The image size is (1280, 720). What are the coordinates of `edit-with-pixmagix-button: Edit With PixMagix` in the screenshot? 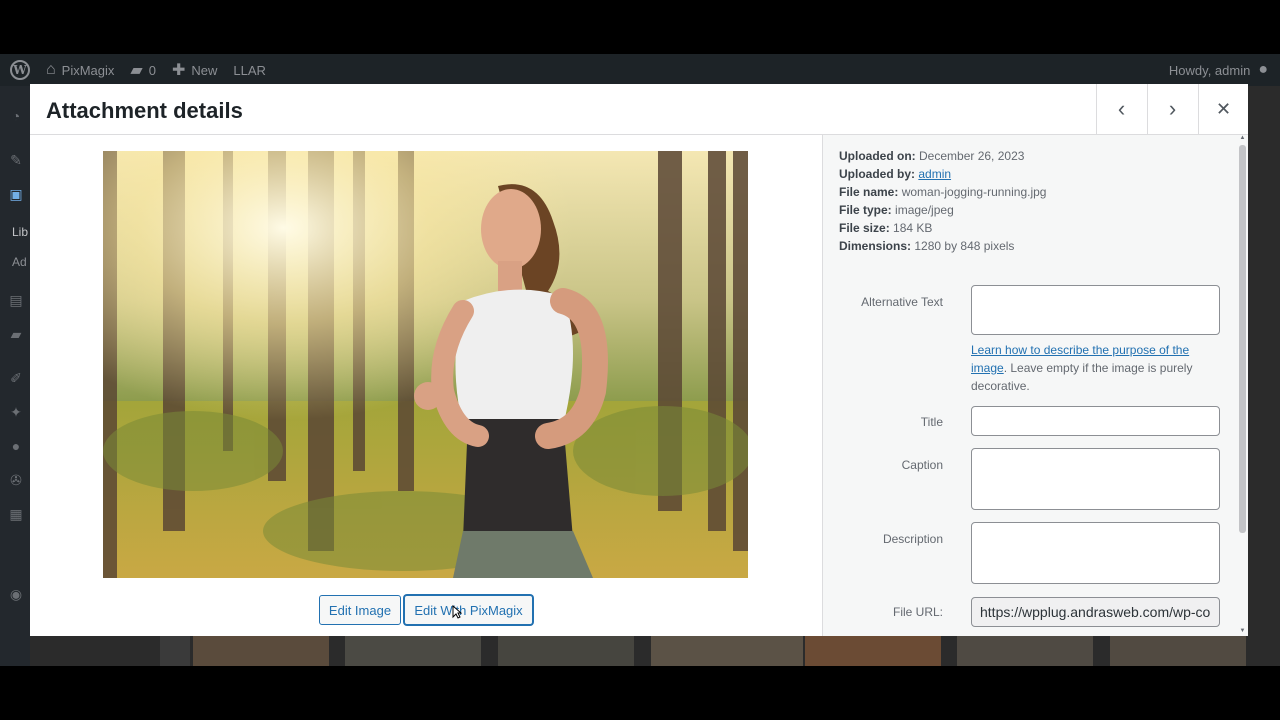 It's located at (468, 610).